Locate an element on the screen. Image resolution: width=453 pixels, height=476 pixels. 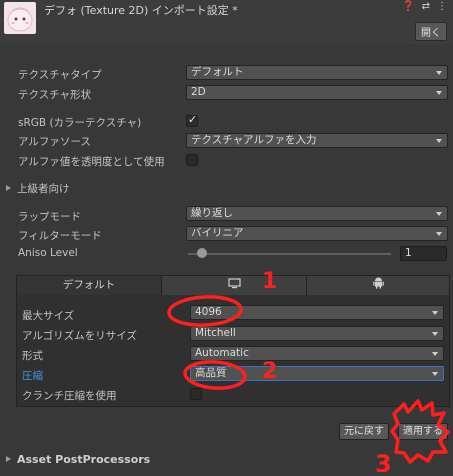
tab-standalone is located at coordinates (234, 285).